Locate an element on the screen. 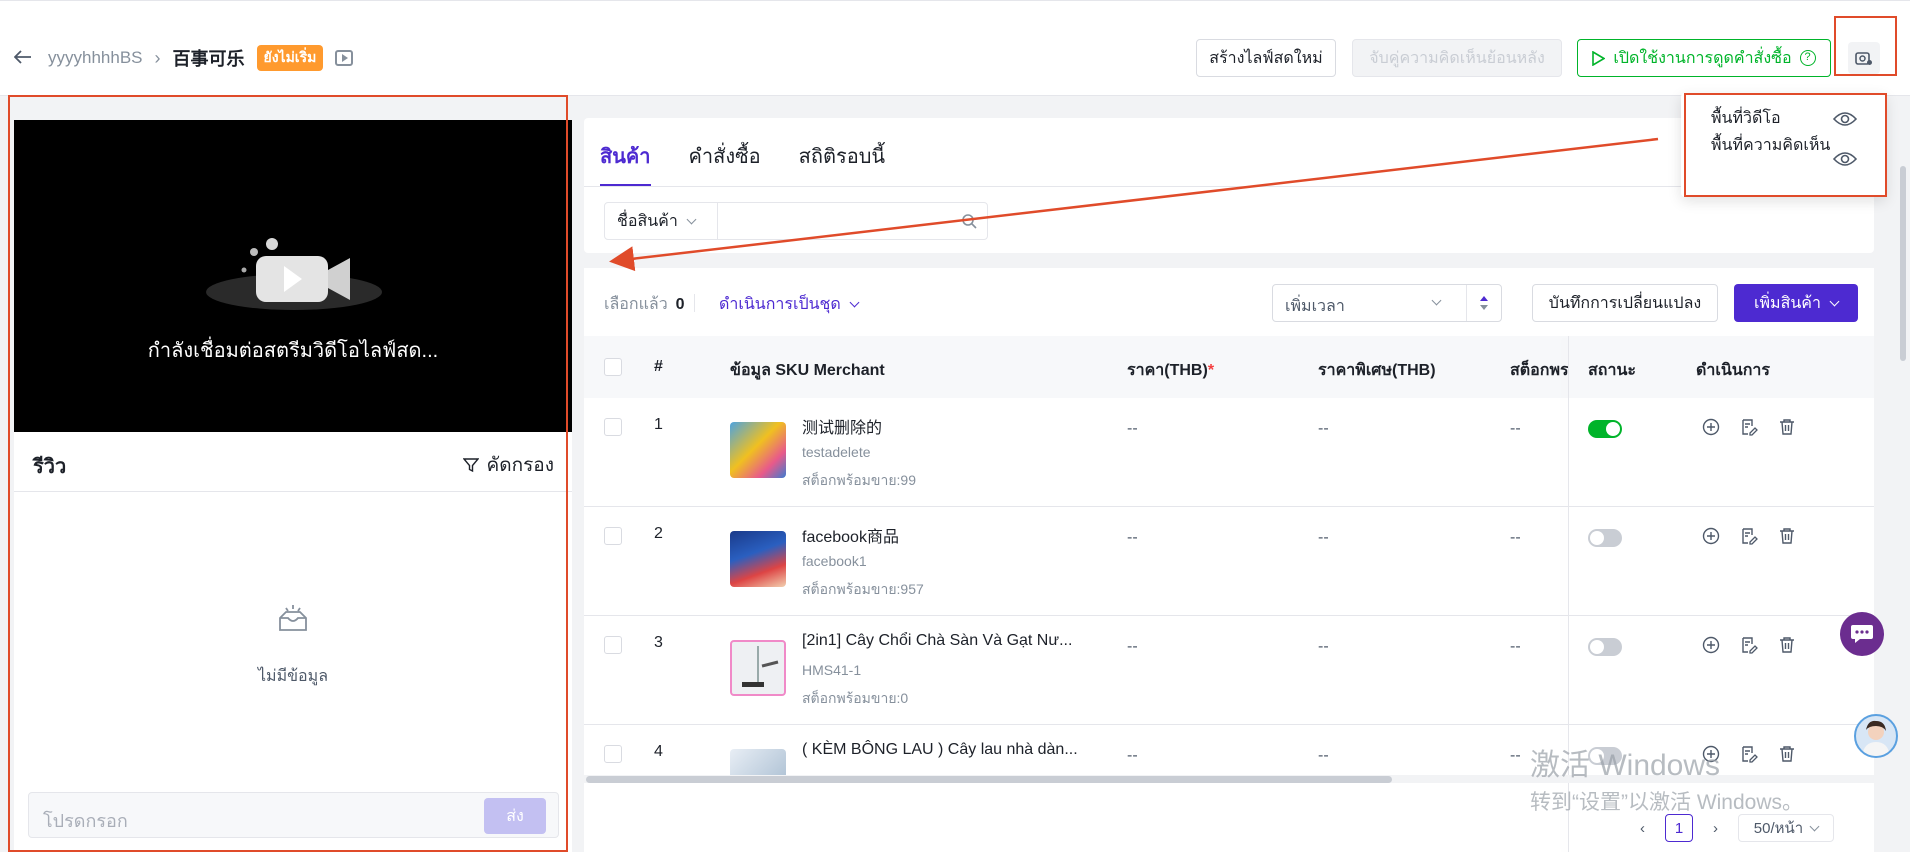 The height and width of the screenshot is (852, 1910). annotation-arrow is located at coordinates (1134, 204).